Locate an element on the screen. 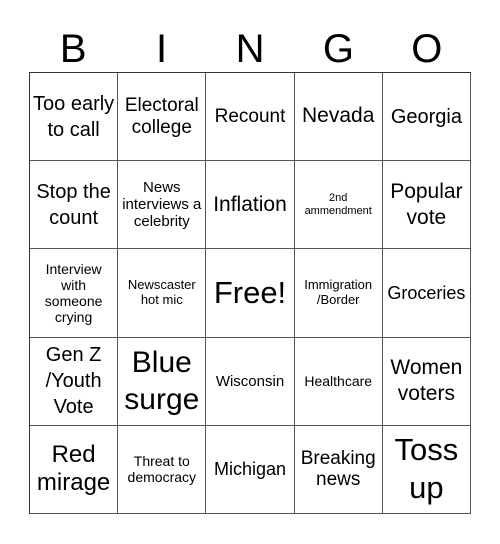 The image size is (500, 544). bingo-cell: Breaking news is located at coordinates (338, 469).